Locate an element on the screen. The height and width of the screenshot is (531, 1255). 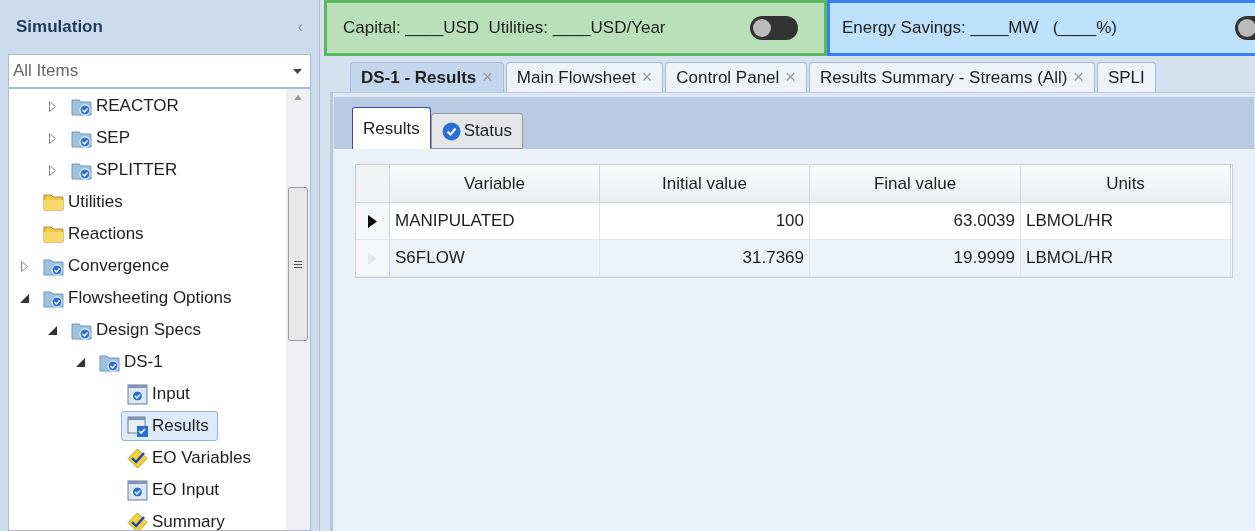
tab: SPLI is located at coordinates (1126, 77).